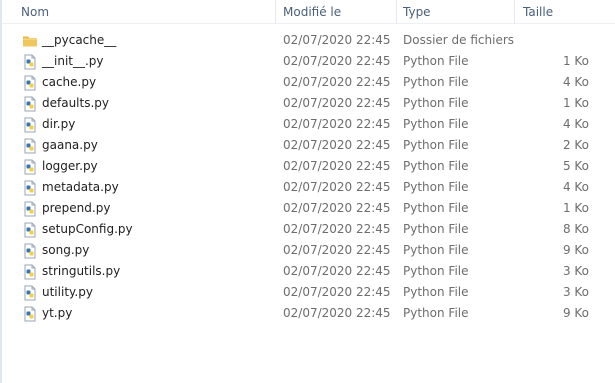  I want to click on file-row: logger.py 02/07/2020 22:45 Python File 5 Ko, so click(308, 166).